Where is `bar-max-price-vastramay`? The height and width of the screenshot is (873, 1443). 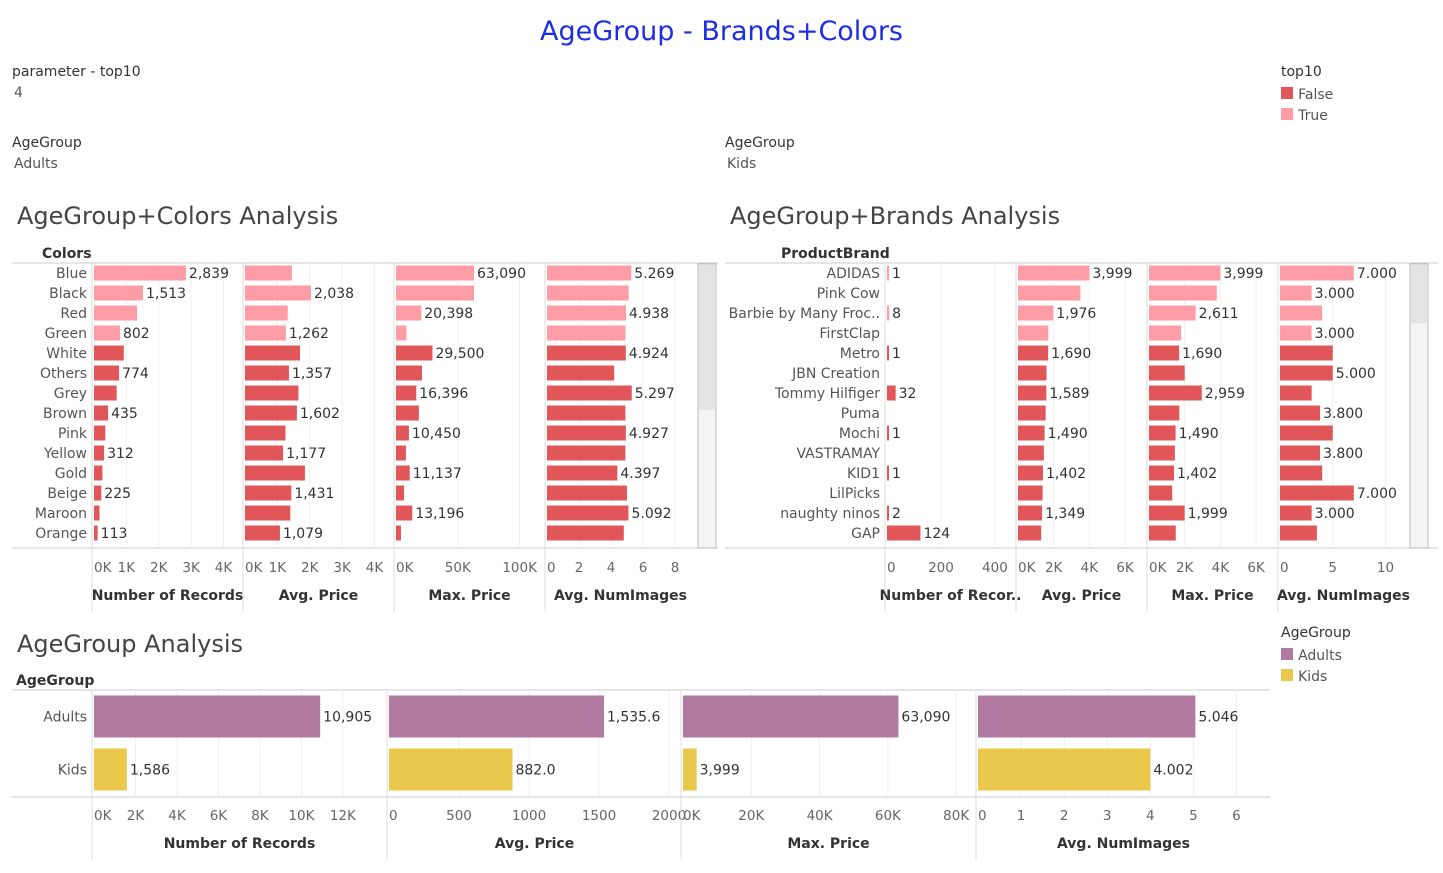 bar-max-price-vastramay is located at coordinates (1162, 453).